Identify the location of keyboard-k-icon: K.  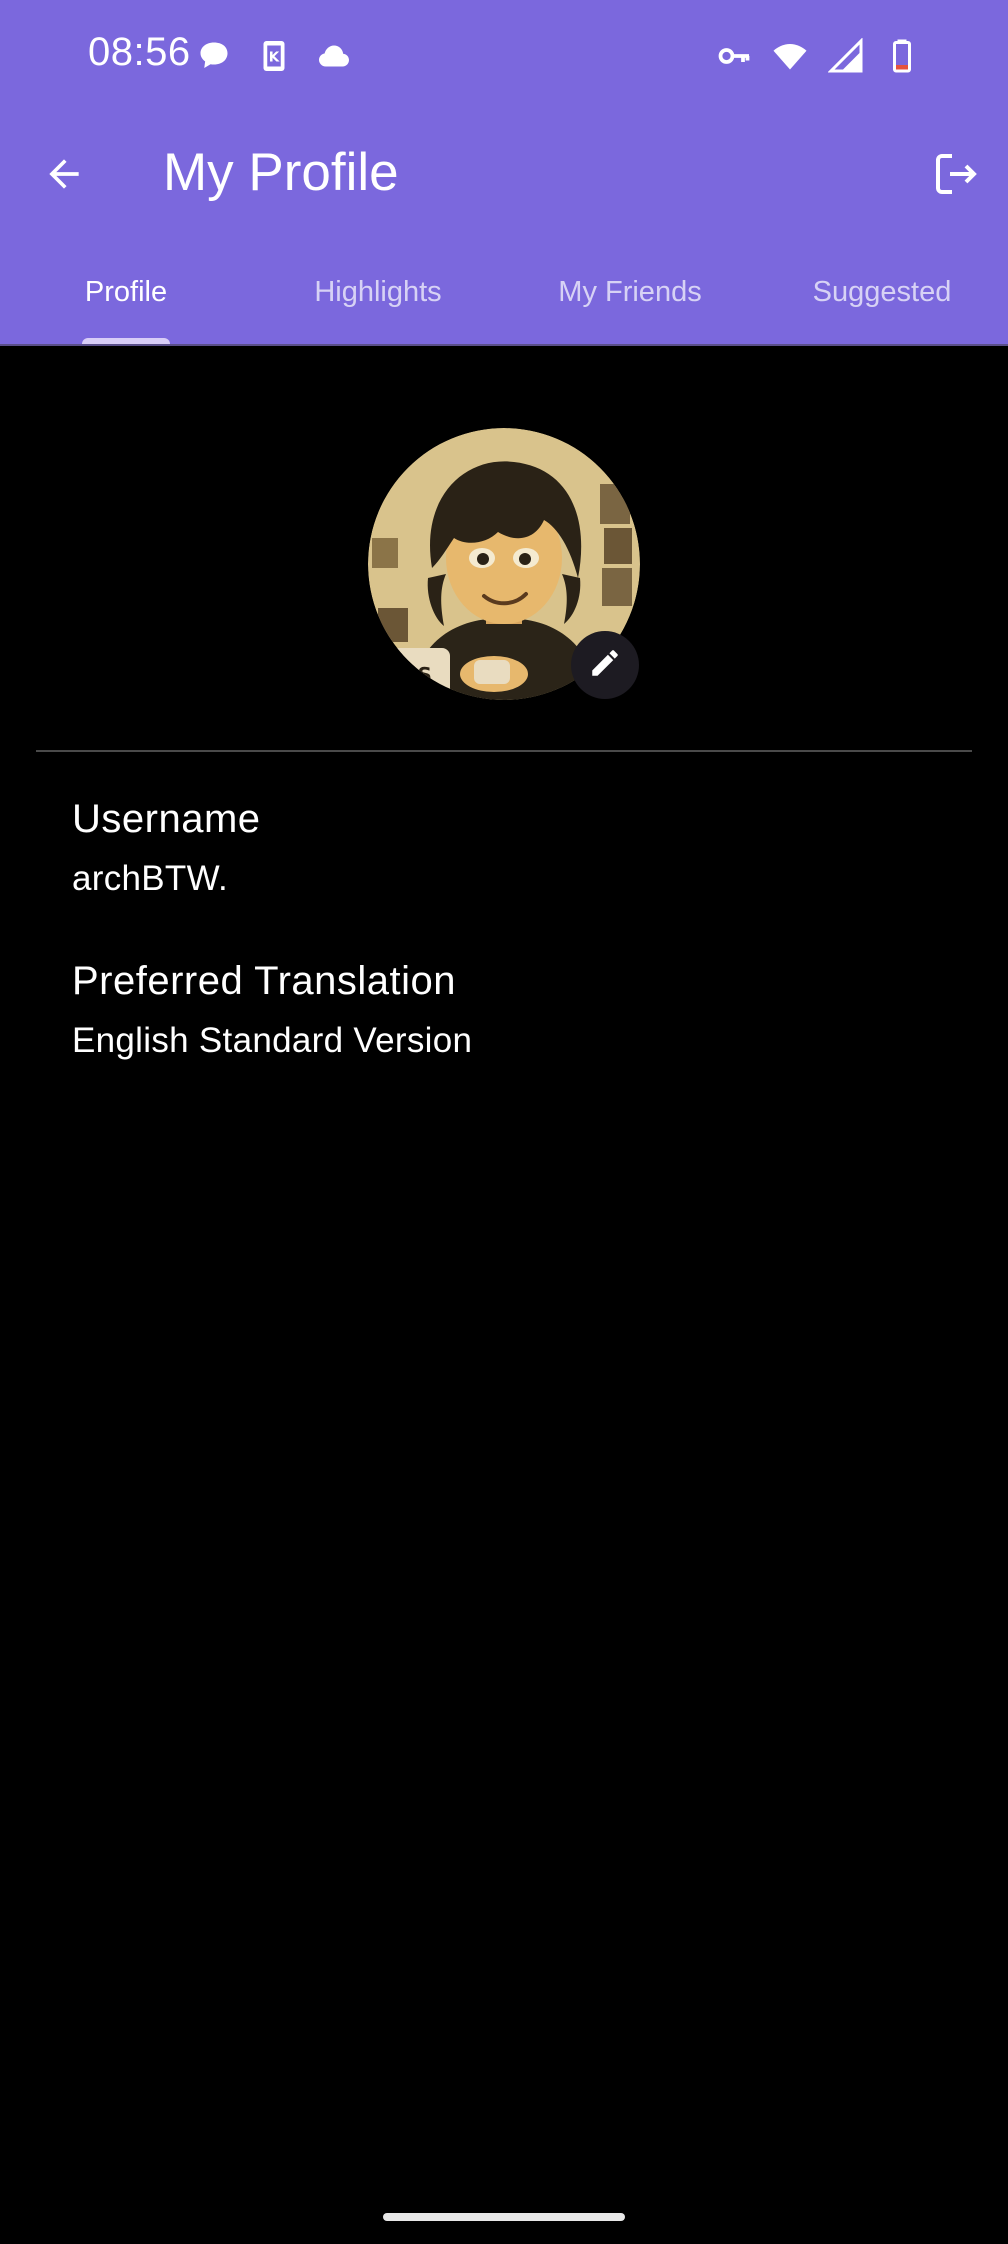
(274, 56).